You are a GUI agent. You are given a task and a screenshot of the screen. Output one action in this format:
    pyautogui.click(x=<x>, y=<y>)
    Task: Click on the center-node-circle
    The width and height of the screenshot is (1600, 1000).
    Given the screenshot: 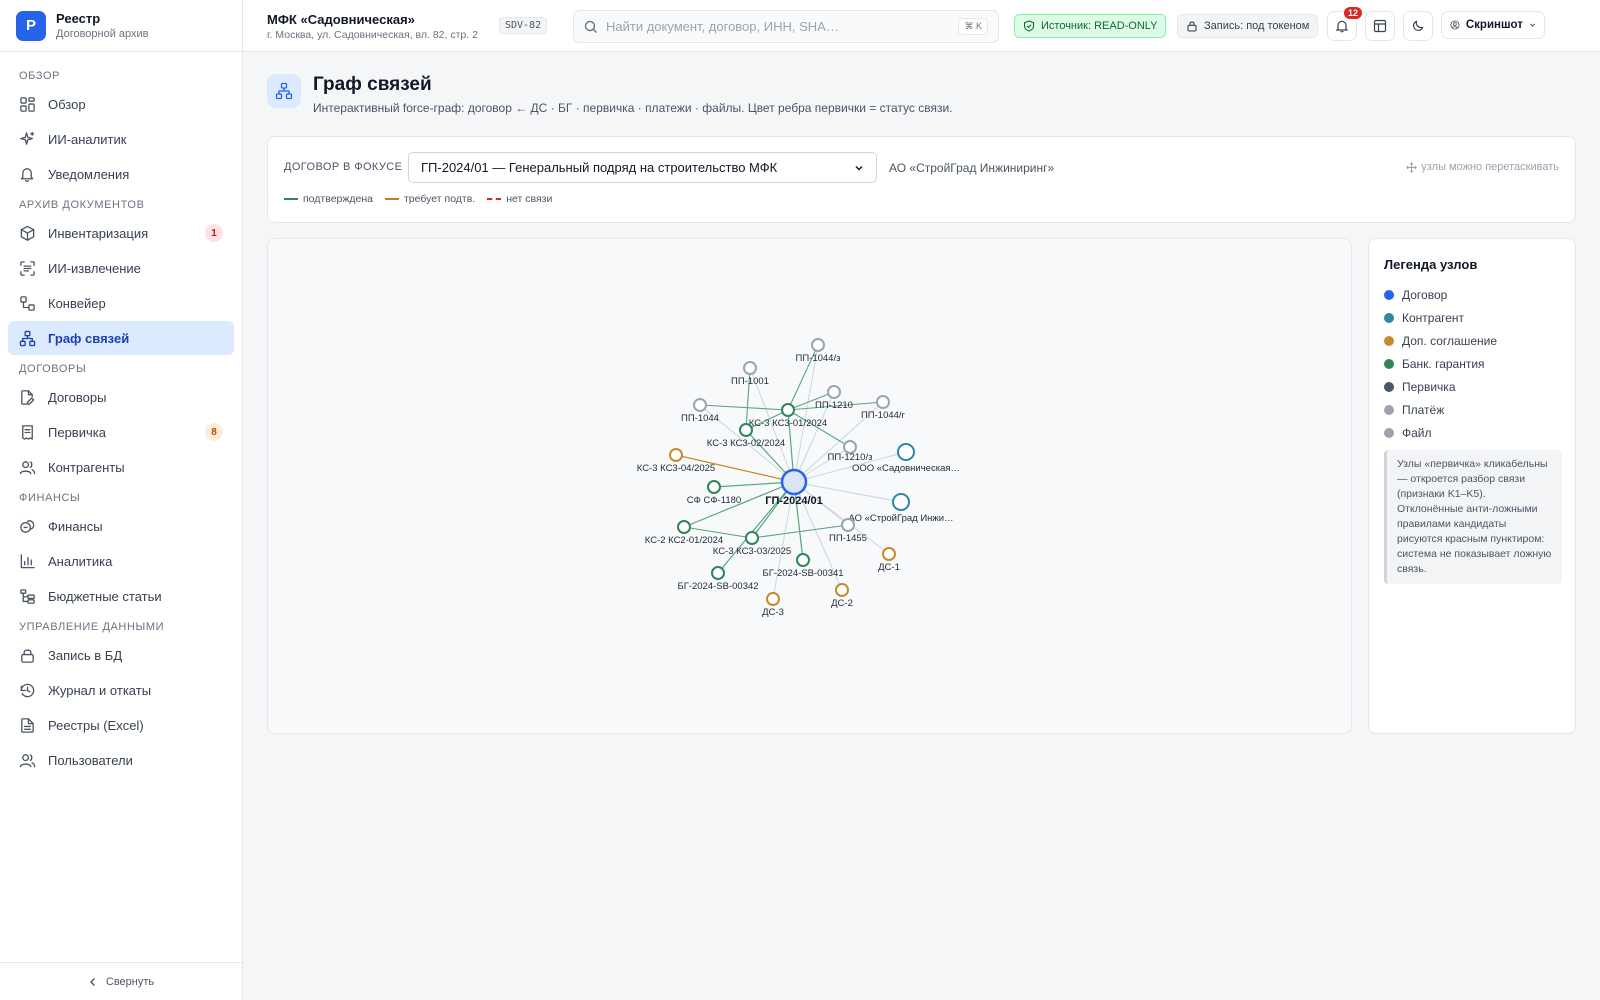 What is the action you would take?
    pyautogui.click(x=794, y=482)
    